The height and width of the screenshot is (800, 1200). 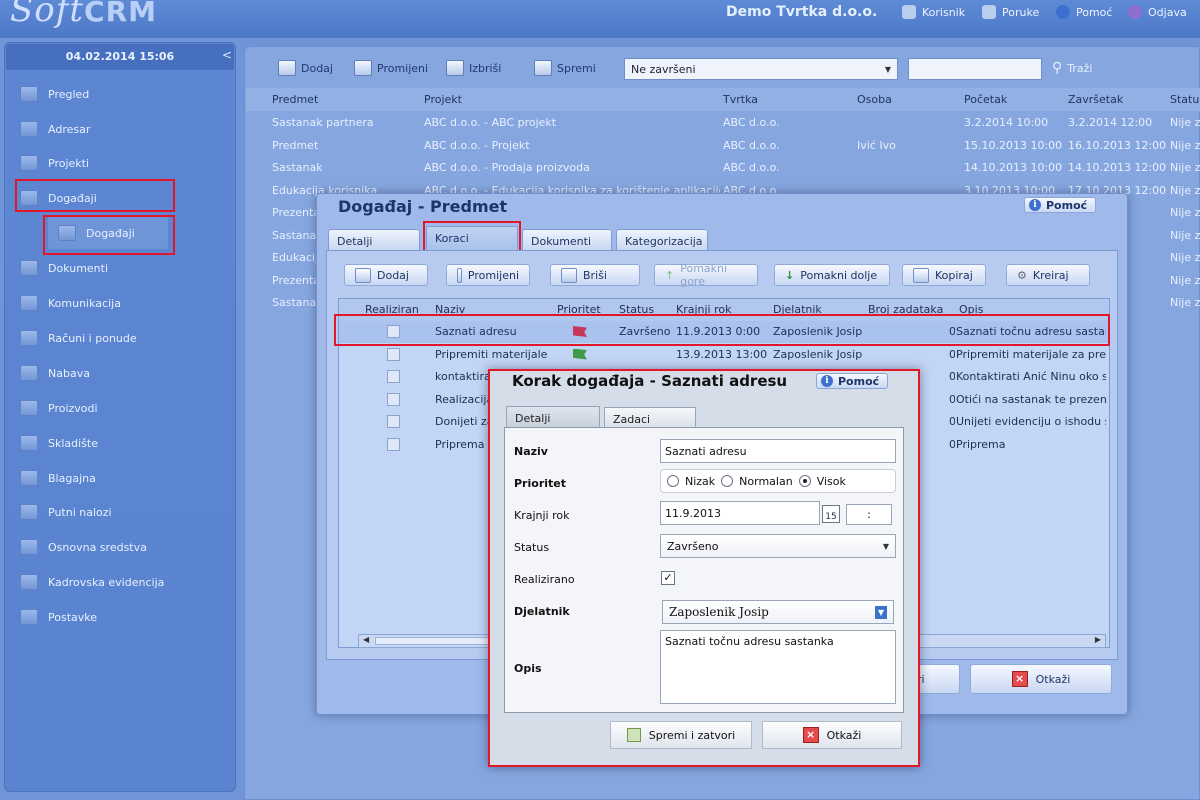 What do you see at coordinates (391, 68) in the screenshot?
I see `edit-button: Promijeni` at bounding box center [391, 68].